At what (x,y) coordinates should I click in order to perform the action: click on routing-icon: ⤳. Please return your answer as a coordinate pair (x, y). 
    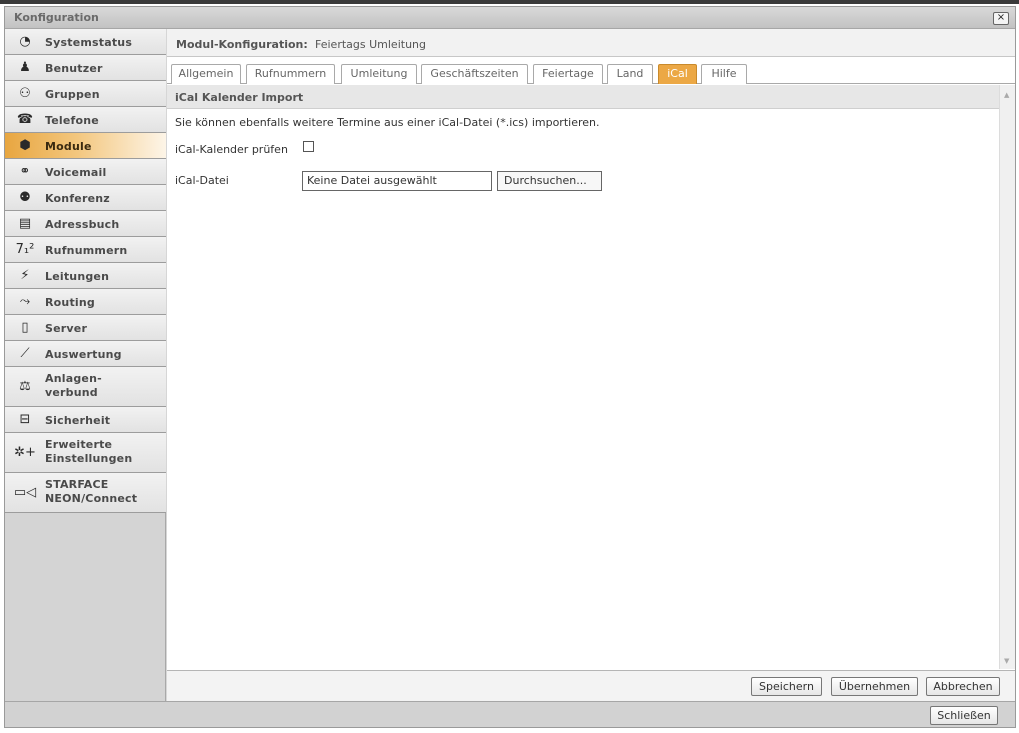
    Looking at the image, I should click on (25, 301).